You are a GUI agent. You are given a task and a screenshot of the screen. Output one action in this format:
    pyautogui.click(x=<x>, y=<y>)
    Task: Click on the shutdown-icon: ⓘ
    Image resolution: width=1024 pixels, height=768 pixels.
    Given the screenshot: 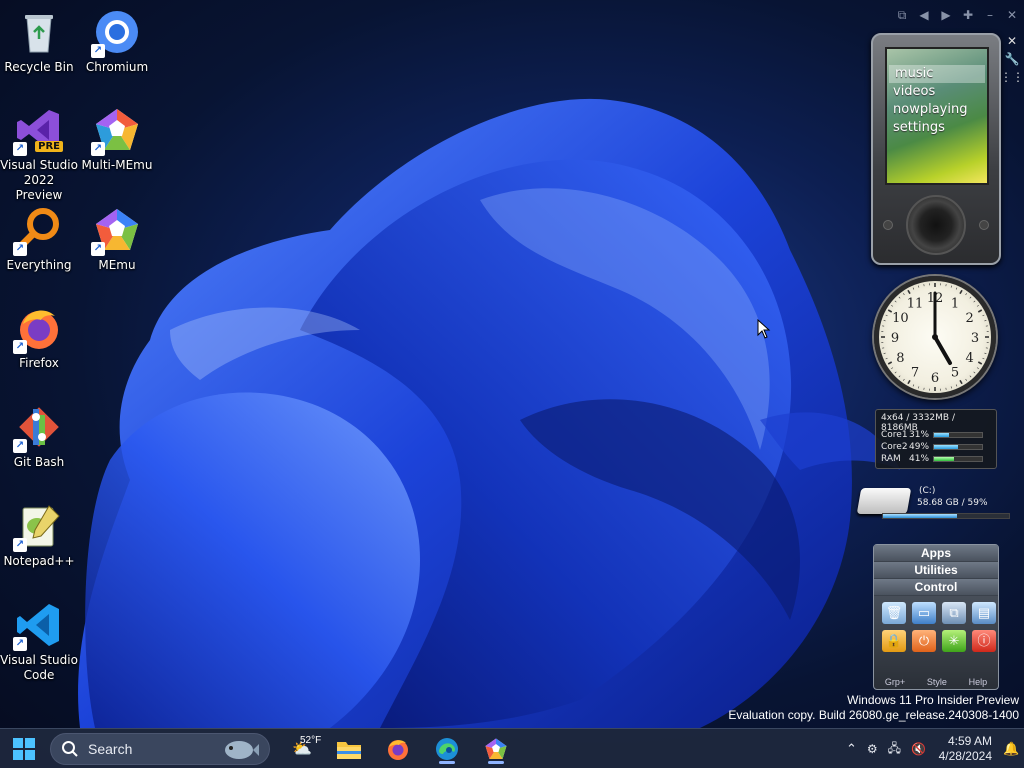 What is the action you would take?
    pyautogui.click(x=984, y=641)
    